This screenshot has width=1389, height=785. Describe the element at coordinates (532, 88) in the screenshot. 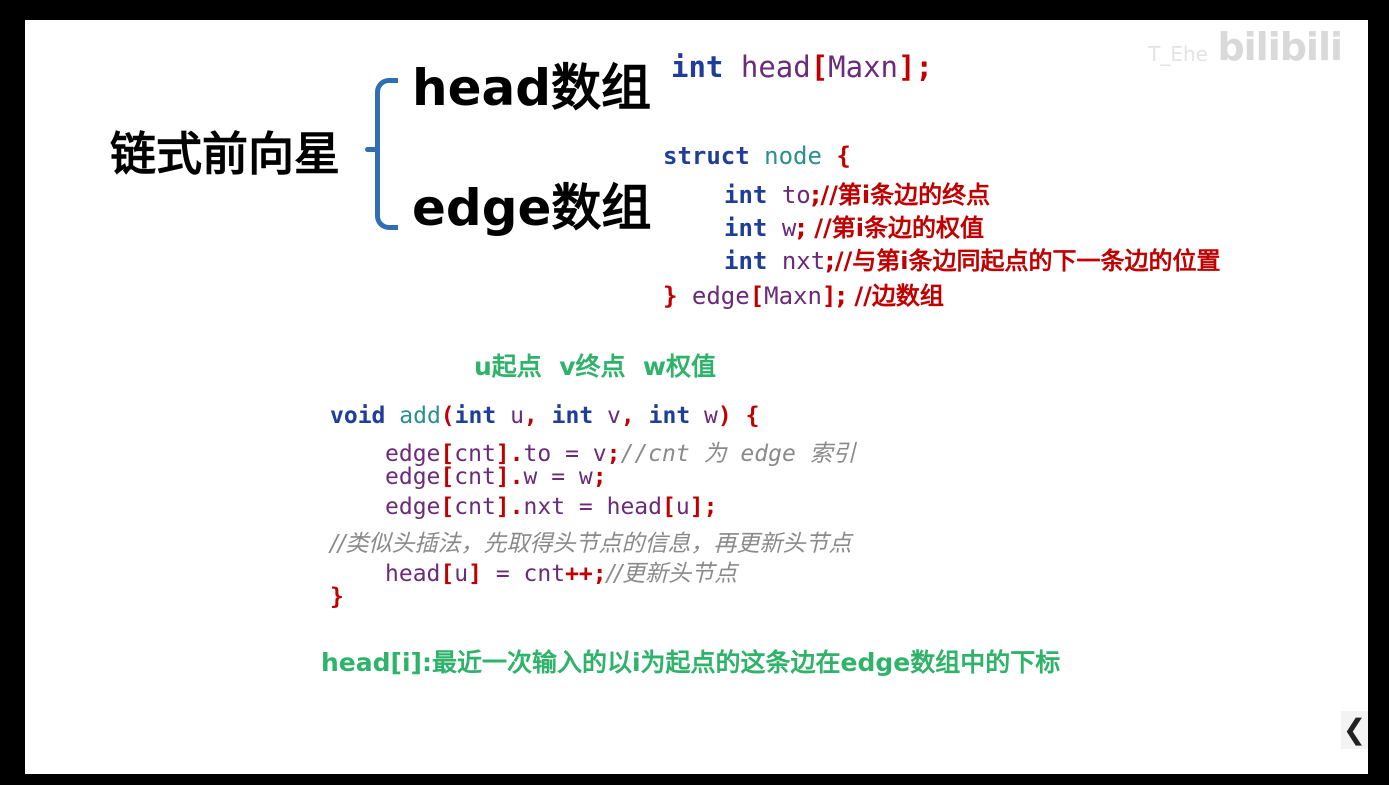

I see `branch-head: head数组` at that location.